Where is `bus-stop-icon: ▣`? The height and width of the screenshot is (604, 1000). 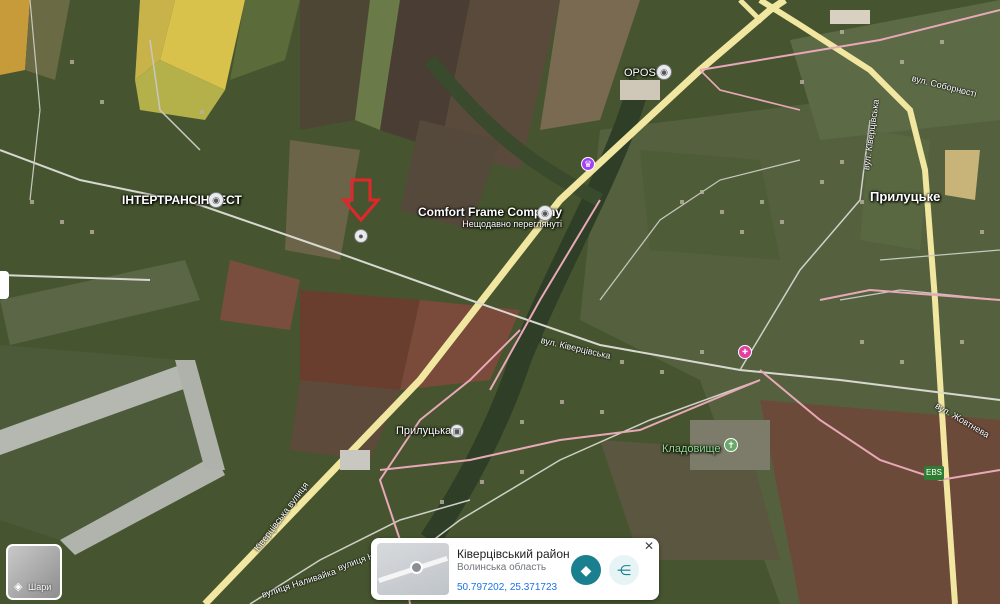
bus-stop-icon: ▣ is located at coordinates (457, 431).